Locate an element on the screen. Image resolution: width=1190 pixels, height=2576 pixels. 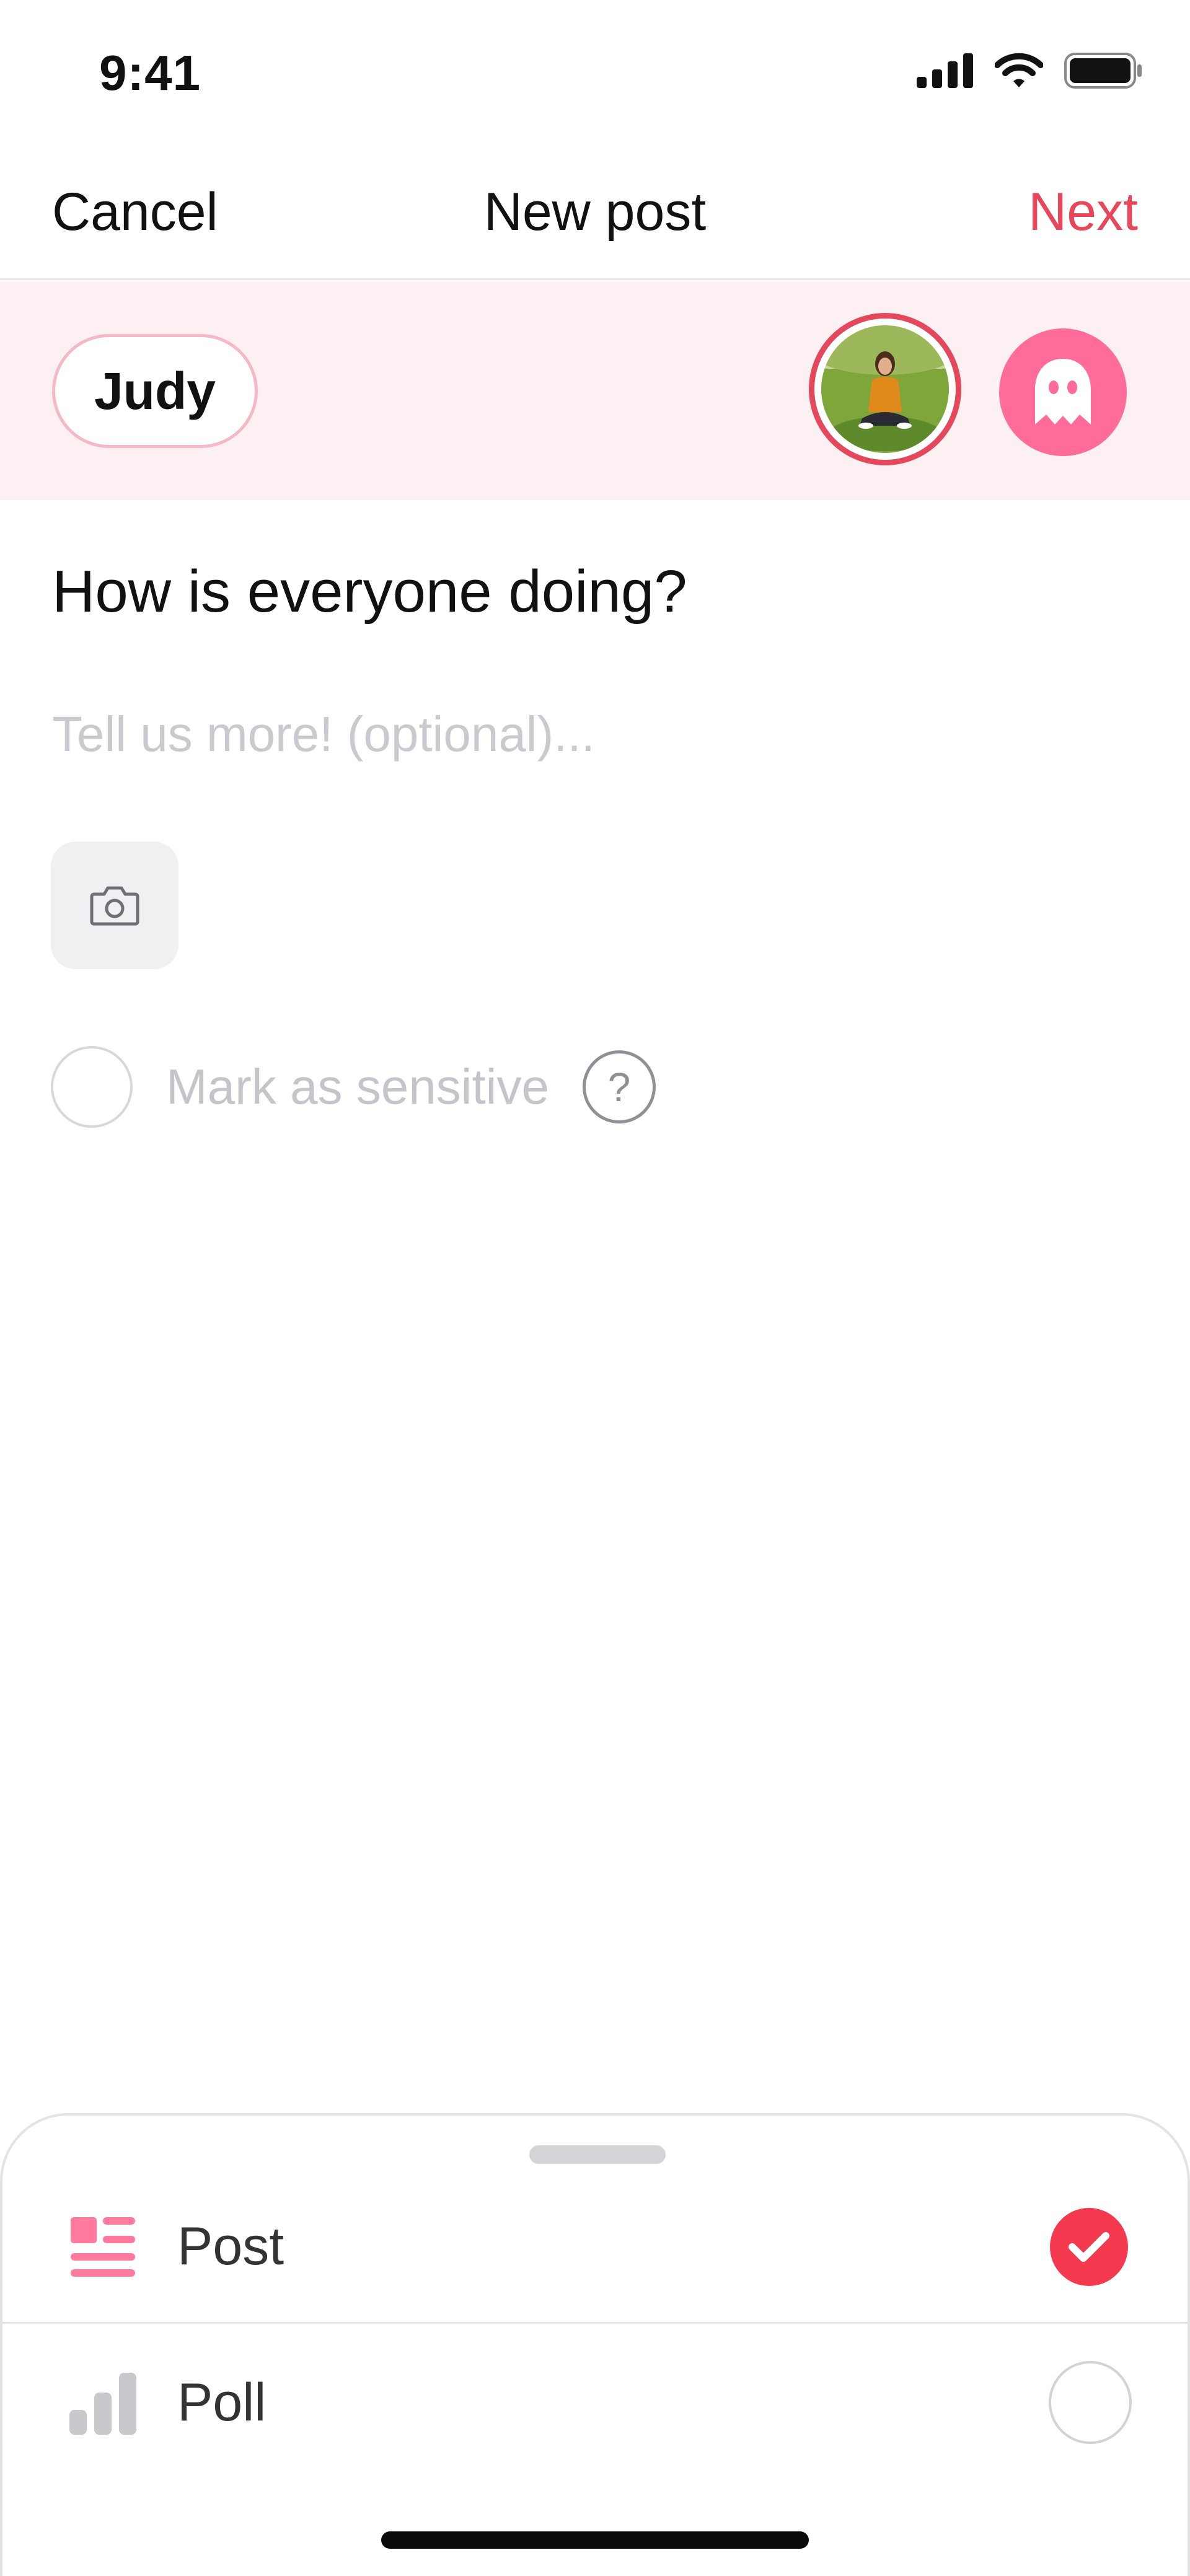
mark-sensitive-checkbox is located at coordinates (92, 1087).